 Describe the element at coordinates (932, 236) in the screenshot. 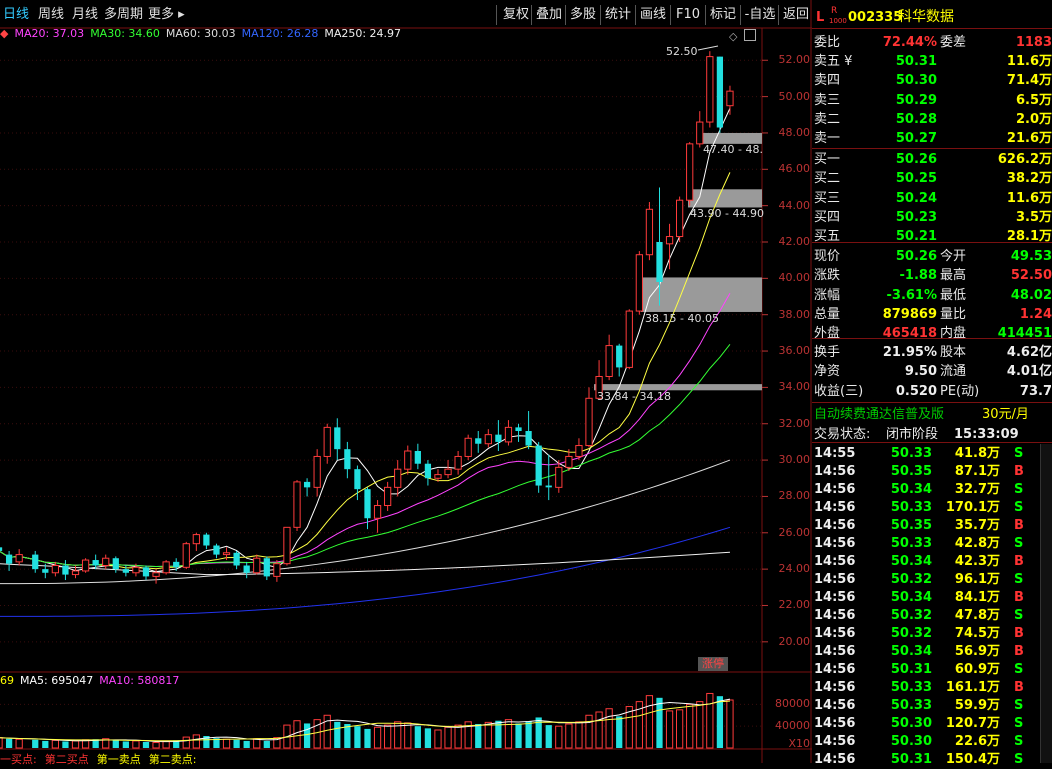

I see `bid-row: 买五 50.21 28.1万` at that location.